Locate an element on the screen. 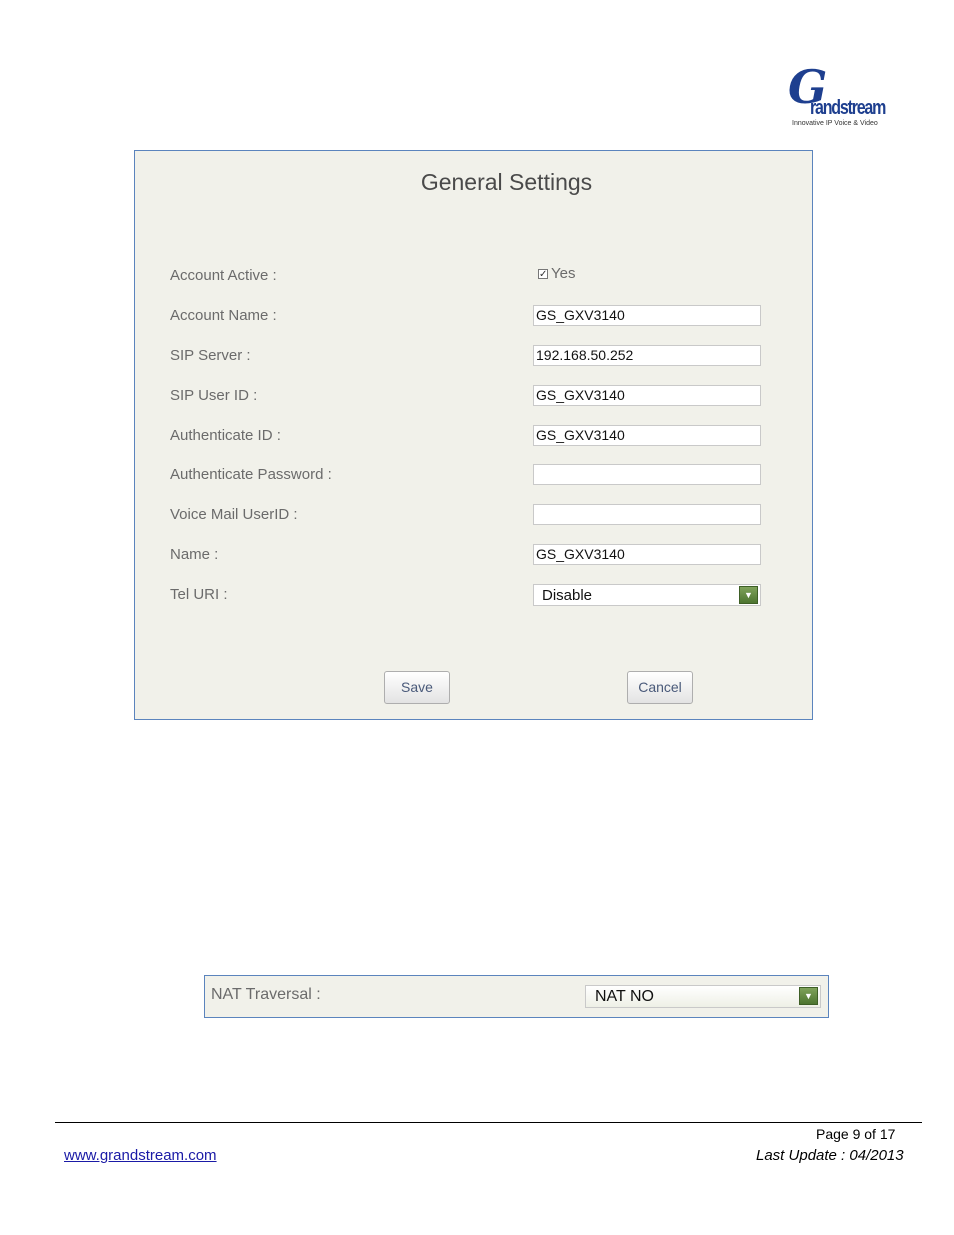 Image resolution: width=954 pixels, height=1235 pixels. grandstream-logo: G randstream Innovative IP Voice & Video is located at coordinates (840, 98).